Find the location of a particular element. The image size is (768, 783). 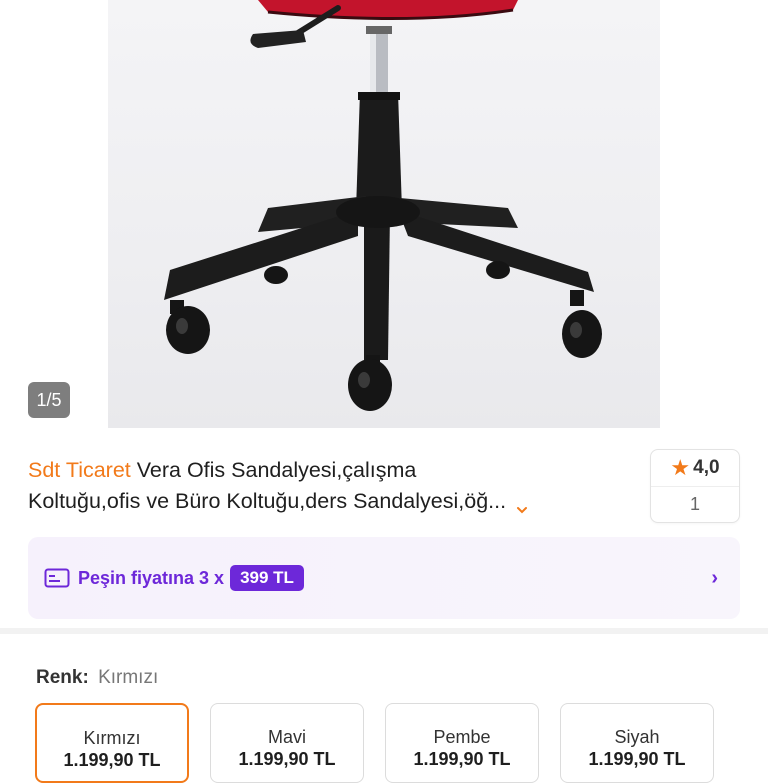

brand-link: Sdt Ticaret is located at coordinates (79, 470).